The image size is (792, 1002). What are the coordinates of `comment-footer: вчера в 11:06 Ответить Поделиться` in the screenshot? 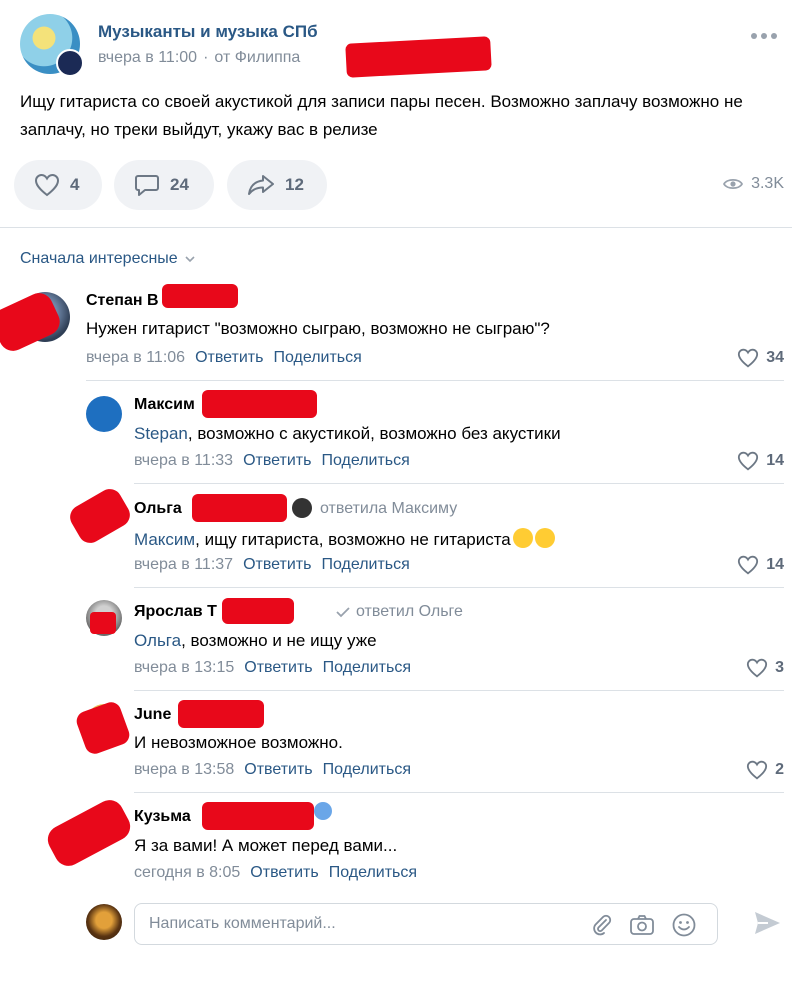 It's located at (224, 358).